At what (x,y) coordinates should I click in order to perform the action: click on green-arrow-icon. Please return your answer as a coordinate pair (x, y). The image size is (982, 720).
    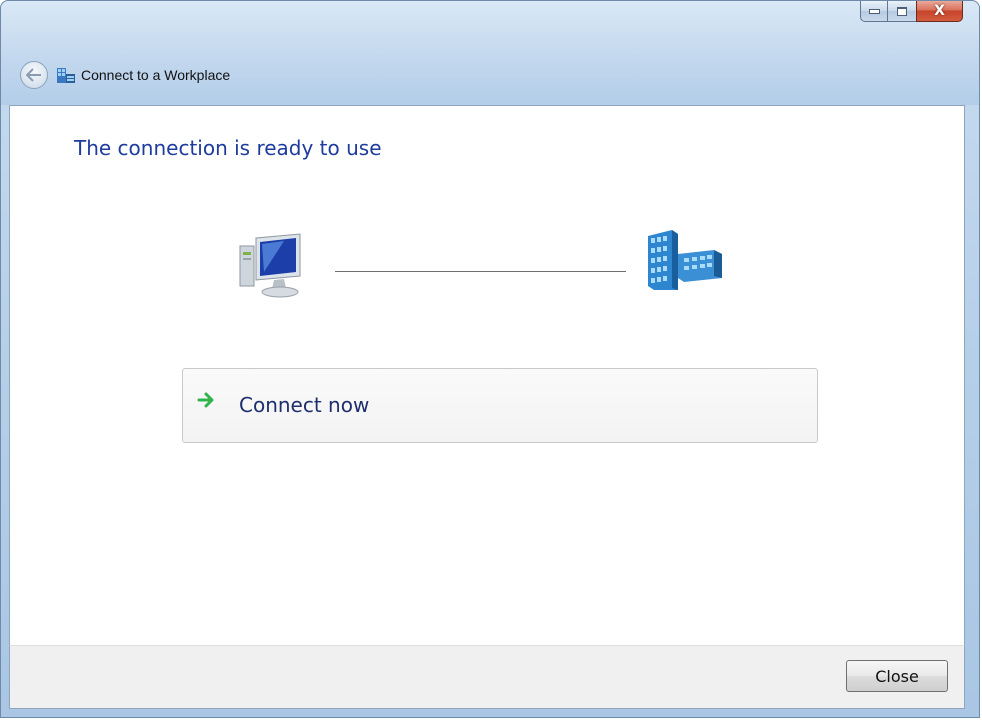
    Looking at the image, I should click on (205, 400).